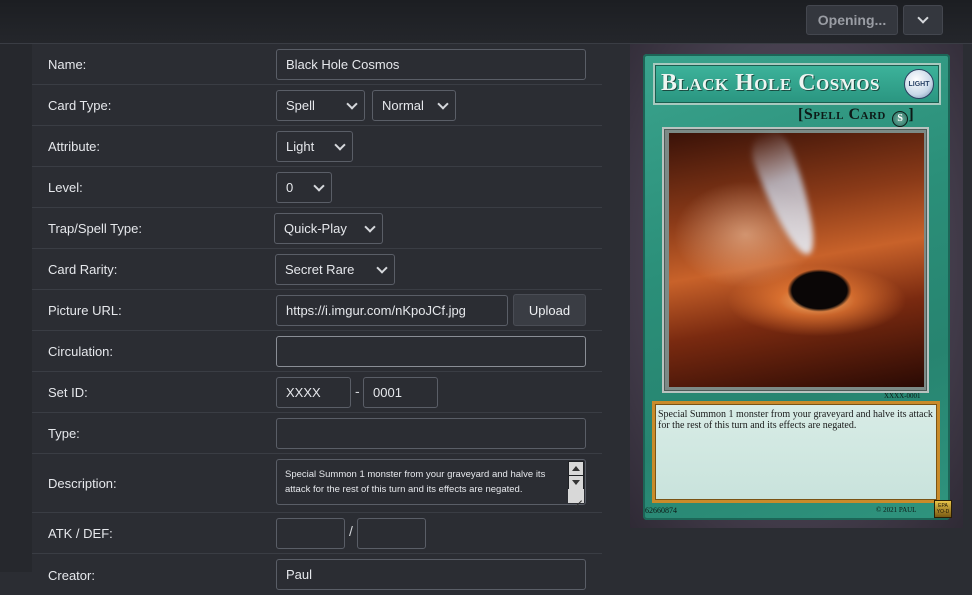 The width and height of the screenshot is (972, 595). I want to click on row-creator: Creator: Paul, so click(317, 574).